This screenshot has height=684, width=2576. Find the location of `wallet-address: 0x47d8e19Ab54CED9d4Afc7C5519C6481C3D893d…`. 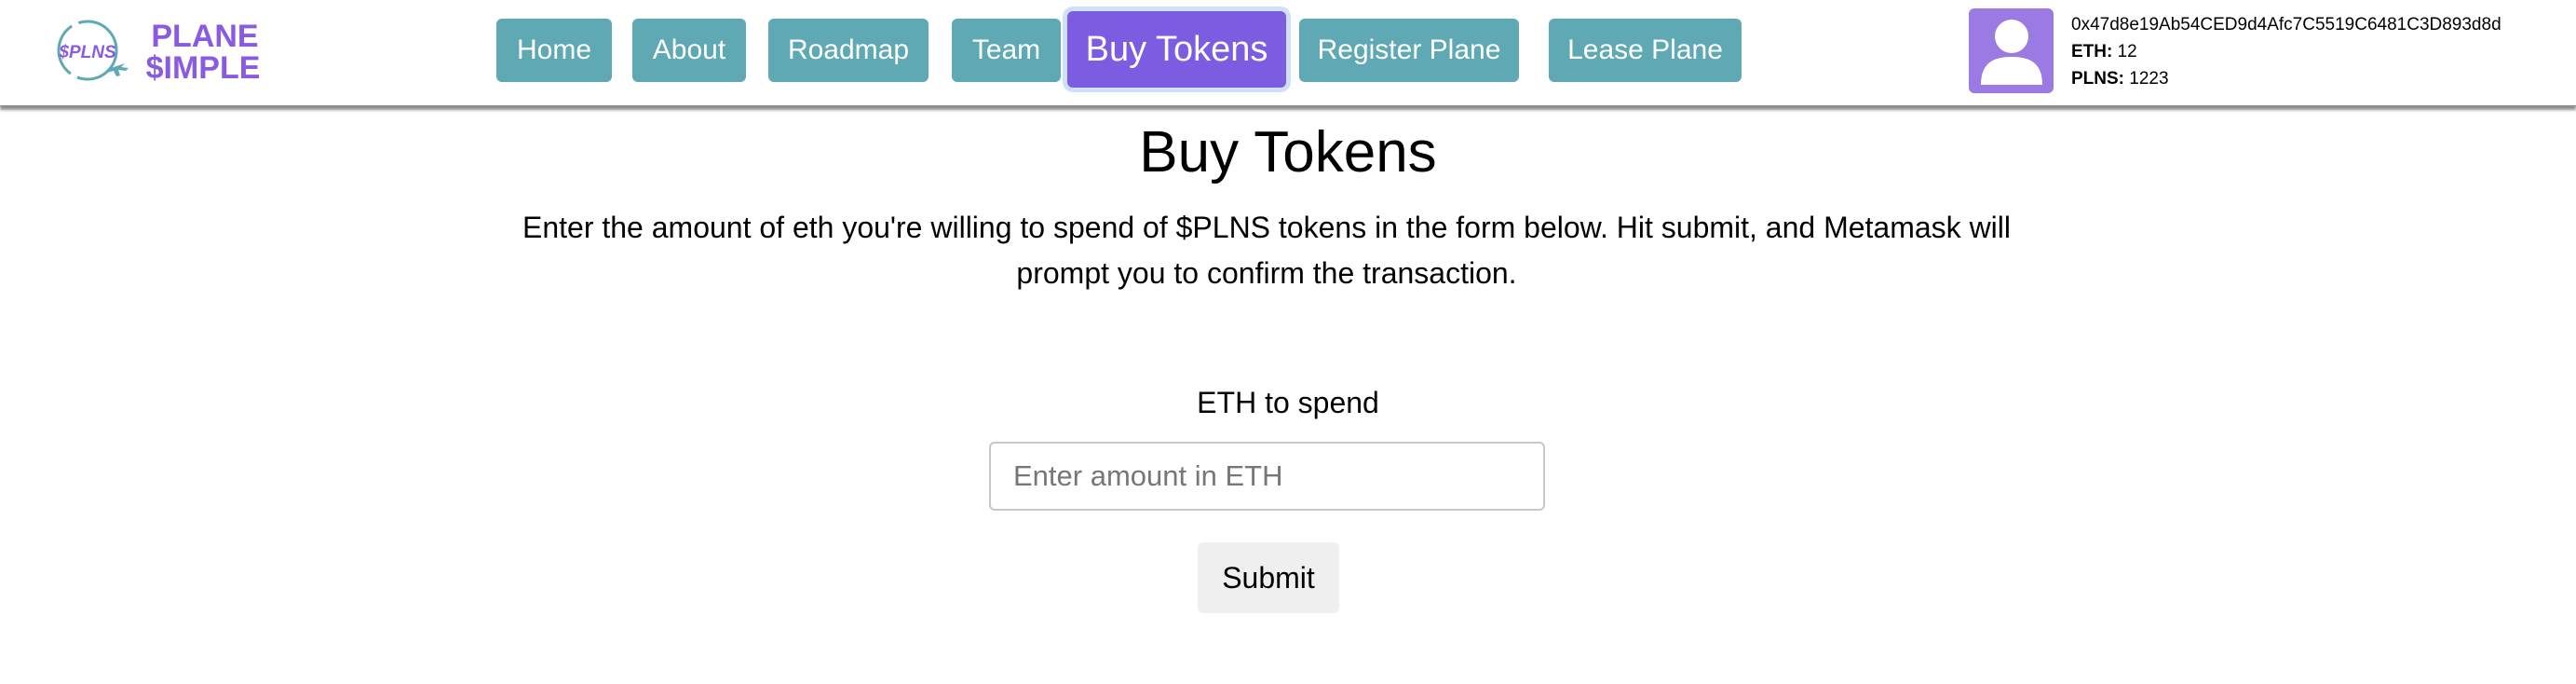

wallet-address: 0x47d8e19Ab54CED9d4Afc7C5519C6481C3D893d… is located at coordinates (2286, 24).